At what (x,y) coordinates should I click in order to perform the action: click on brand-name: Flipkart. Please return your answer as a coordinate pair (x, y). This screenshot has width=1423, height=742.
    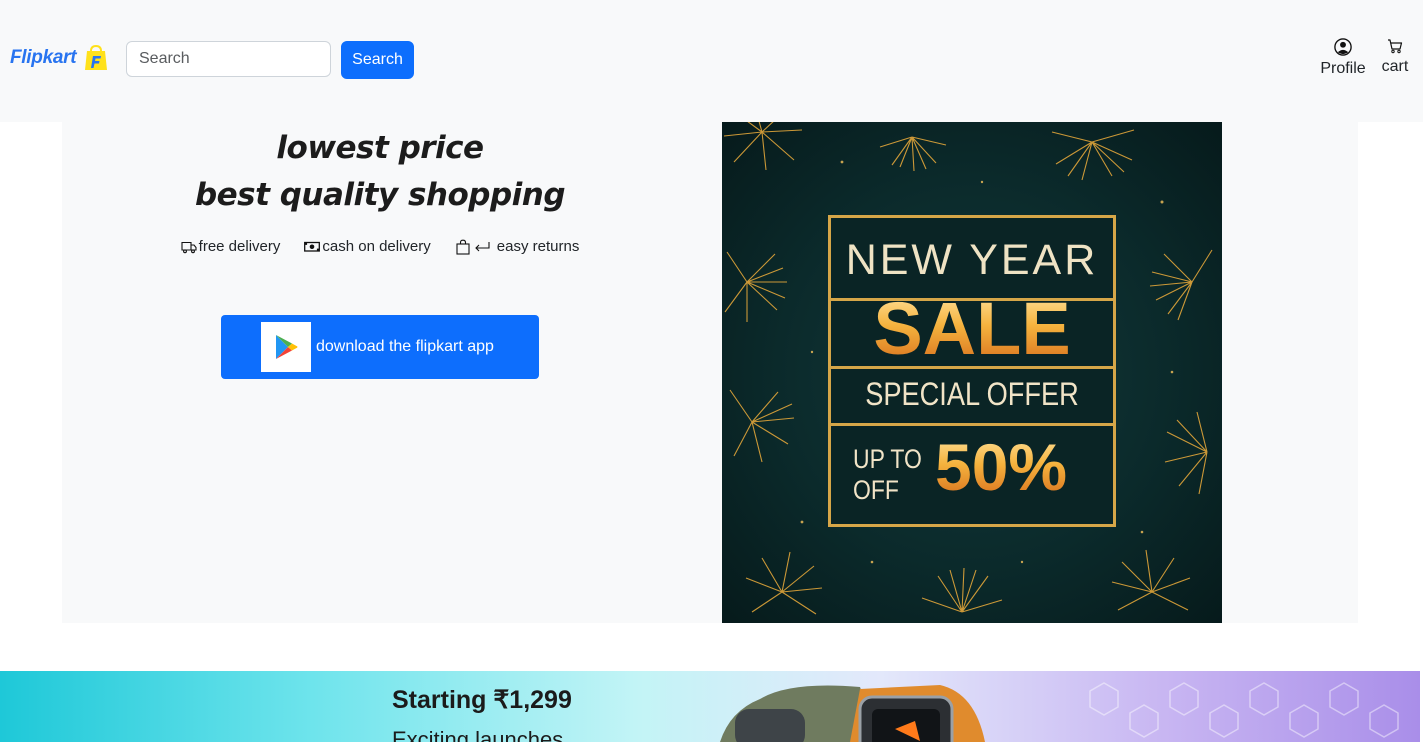
    Looking at the image, I should click on (43, 57).